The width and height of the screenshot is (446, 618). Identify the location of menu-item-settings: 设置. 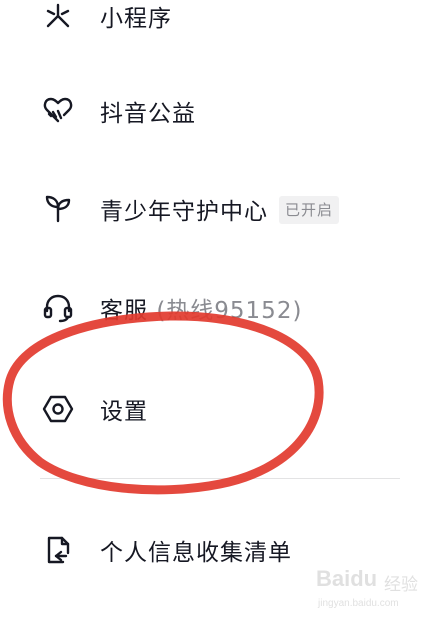
(210, 409).